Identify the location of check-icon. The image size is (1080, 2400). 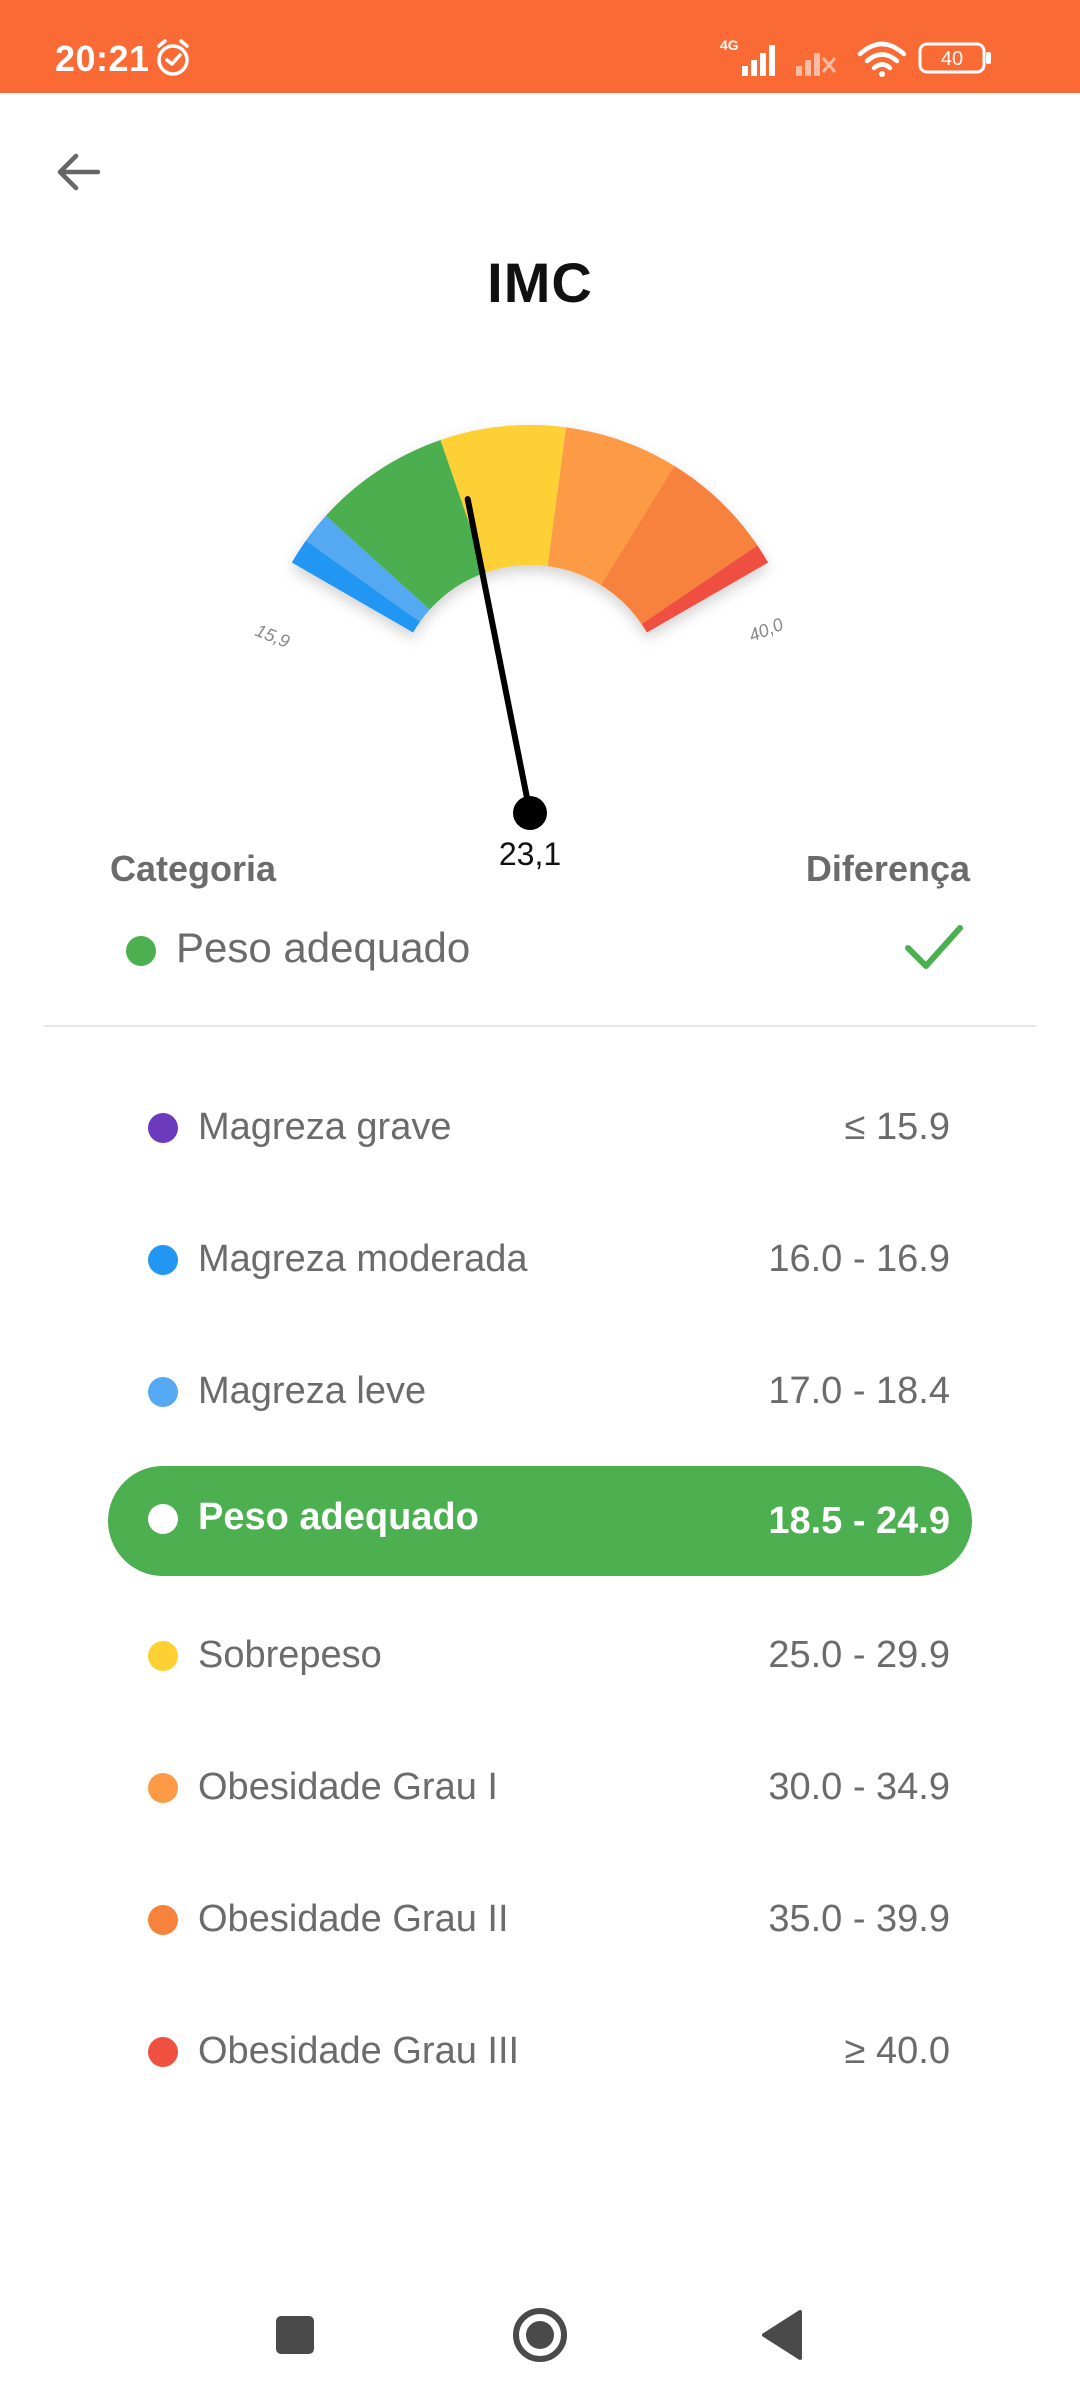
(934, 948).